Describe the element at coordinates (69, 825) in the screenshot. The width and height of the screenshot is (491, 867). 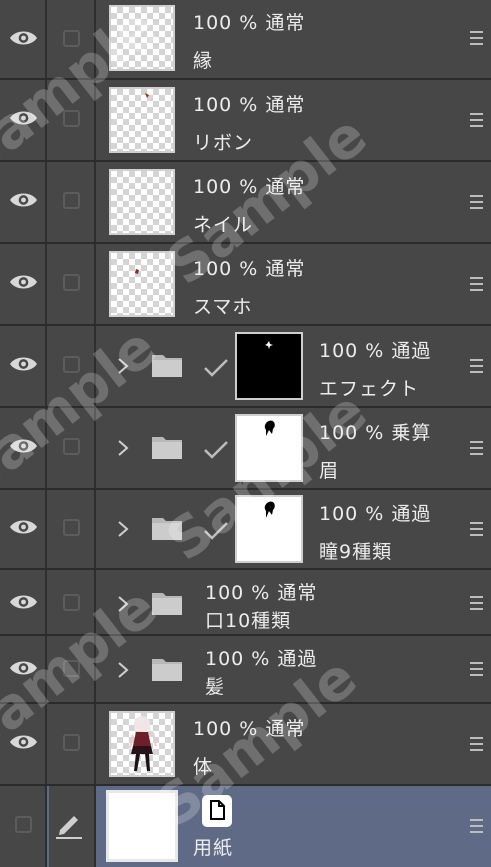
I see `pen-icon` at that location.